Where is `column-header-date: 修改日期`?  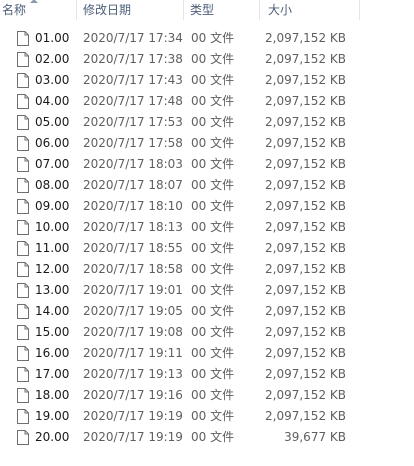
column-header-date: 修改日期 is located at coordinates (130, 10).